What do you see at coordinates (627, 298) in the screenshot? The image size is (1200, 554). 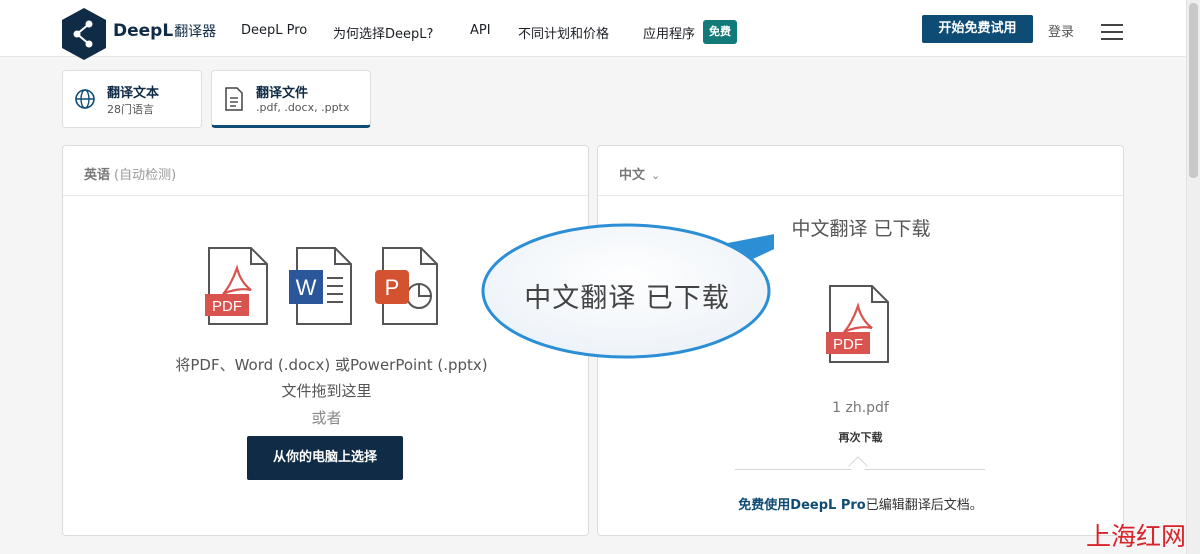 I see `callout-text: 中文翻译 已下载` at bounding box center [627, 298].